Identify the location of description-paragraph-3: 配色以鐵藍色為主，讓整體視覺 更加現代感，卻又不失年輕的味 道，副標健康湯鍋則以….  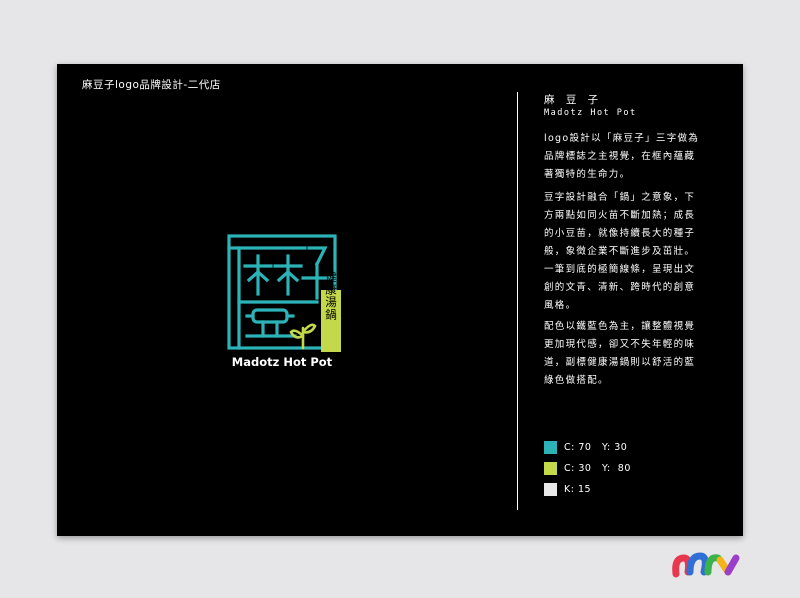
(620, 353).